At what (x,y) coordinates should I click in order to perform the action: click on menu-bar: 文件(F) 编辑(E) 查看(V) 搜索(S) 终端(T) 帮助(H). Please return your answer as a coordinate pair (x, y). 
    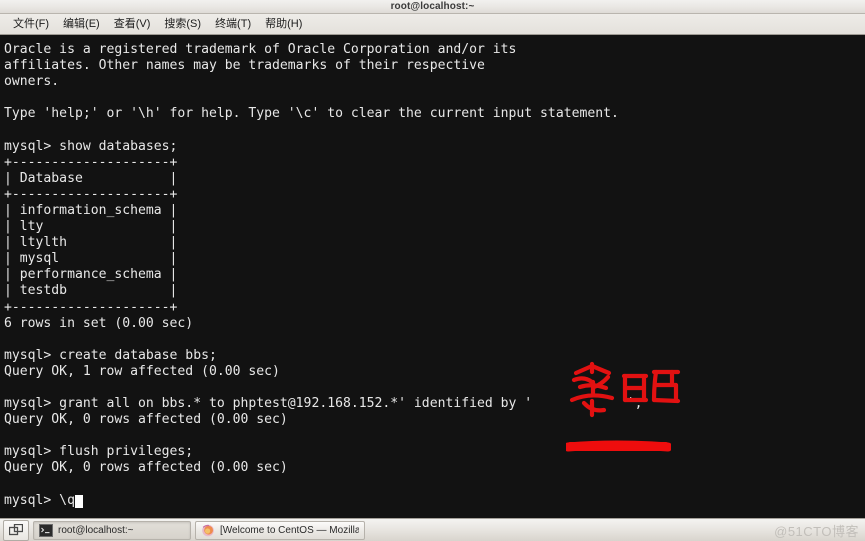
    Looking at the image, I should click on (432, 24).